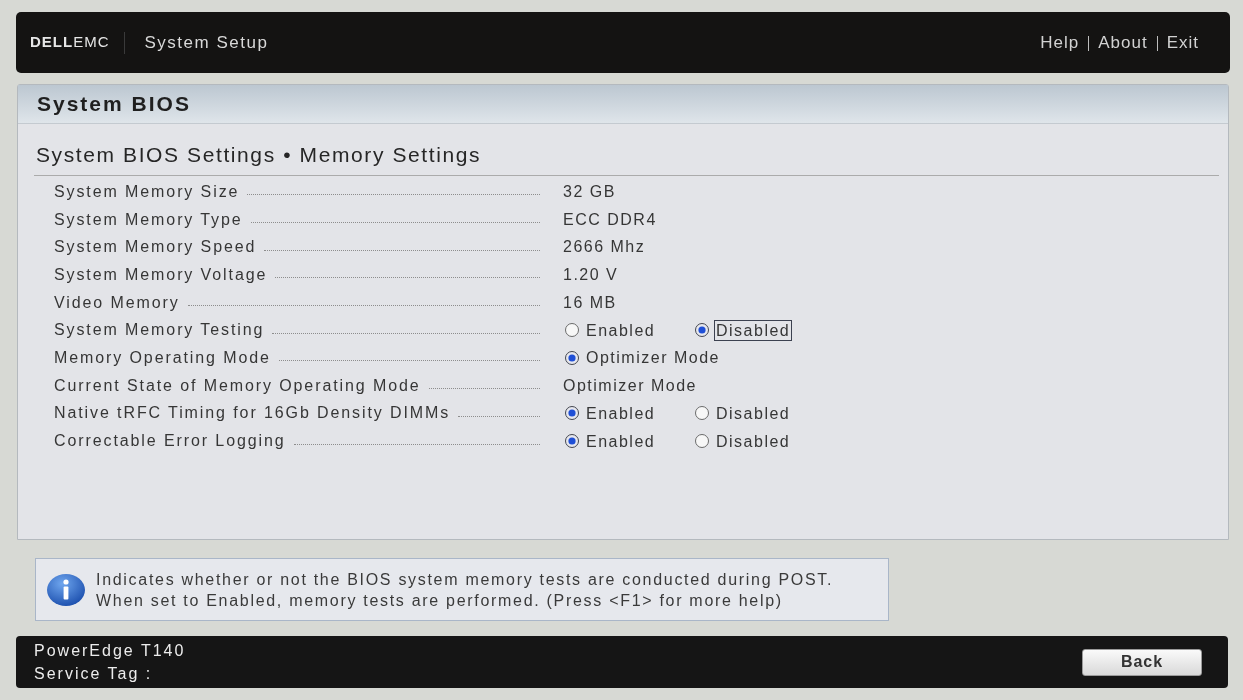 The height and width of the screenshot is (700, 1243). What do you see at coordinates (259, 154) in the screenshot?
I see `section-title: System BIOS Settings • Memory Settings` at bounding box center [259, 154].